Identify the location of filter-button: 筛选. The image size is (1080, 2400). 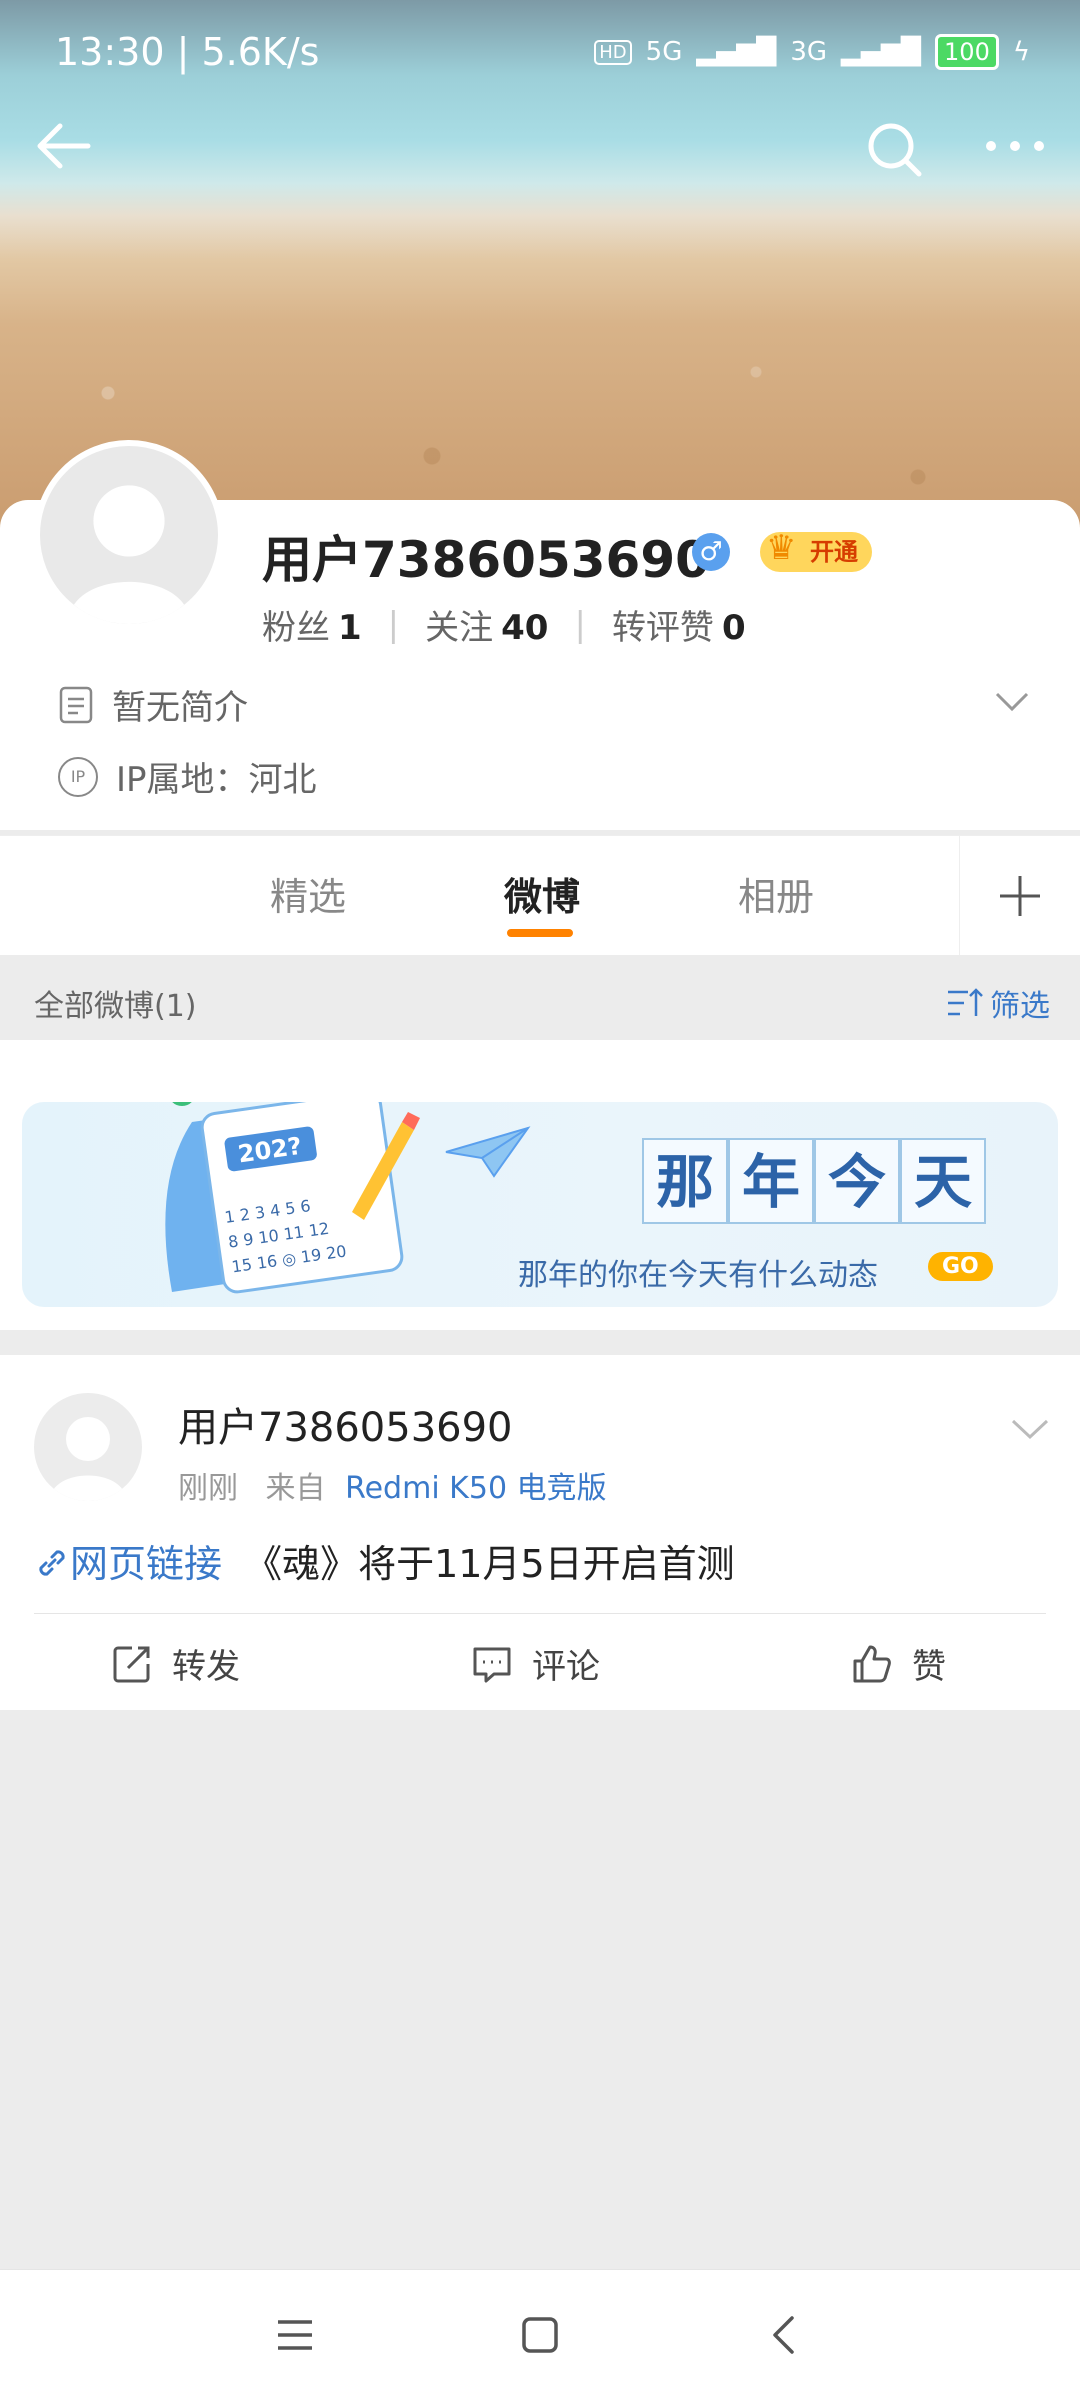
(998, 1003).